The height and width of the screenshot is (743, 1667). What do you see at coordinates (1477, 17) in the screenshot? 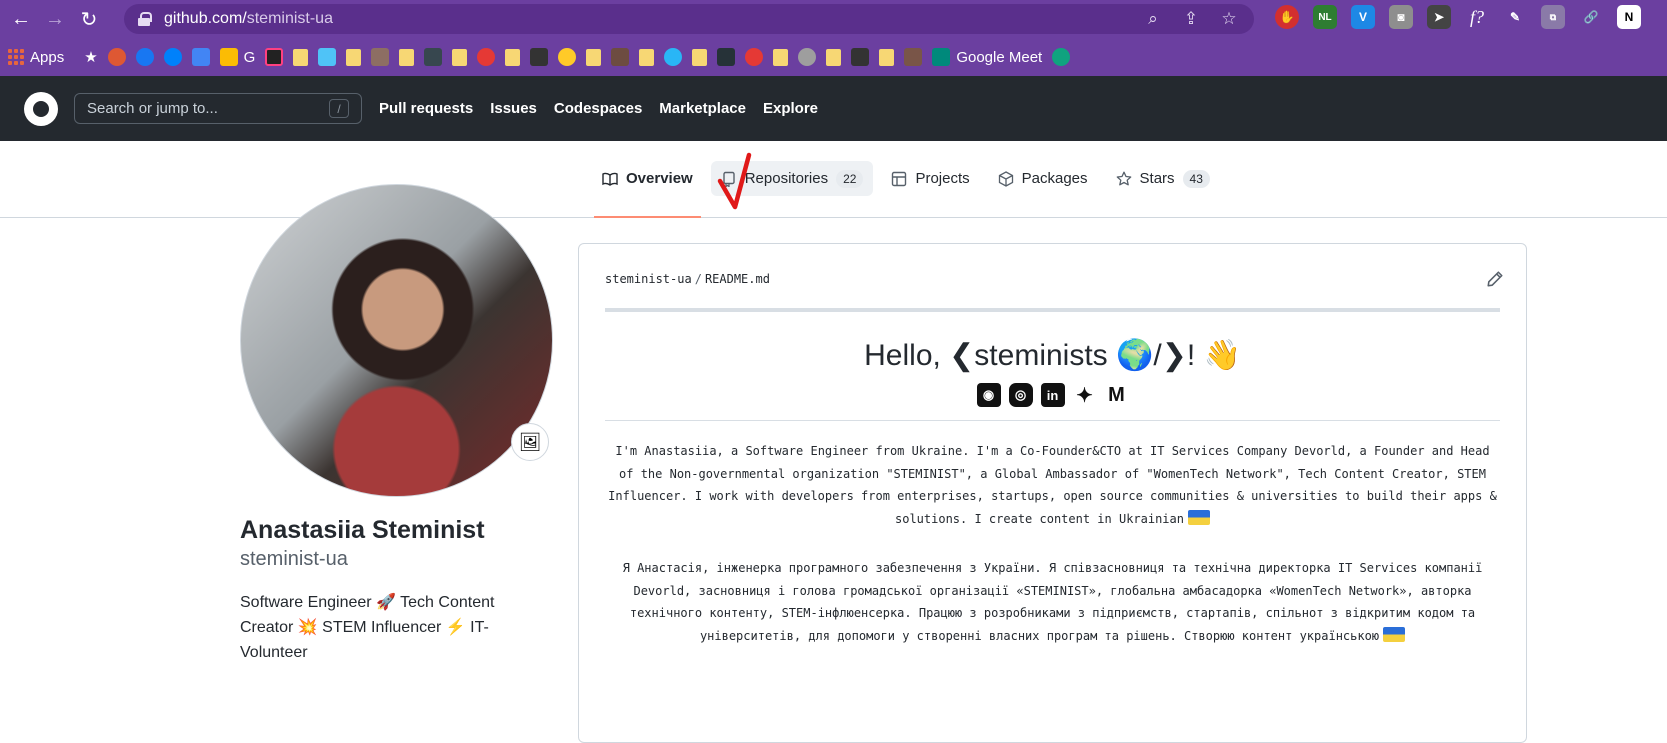
I see `formula-extension-icon: f?` at bounding box center [1477, 17].